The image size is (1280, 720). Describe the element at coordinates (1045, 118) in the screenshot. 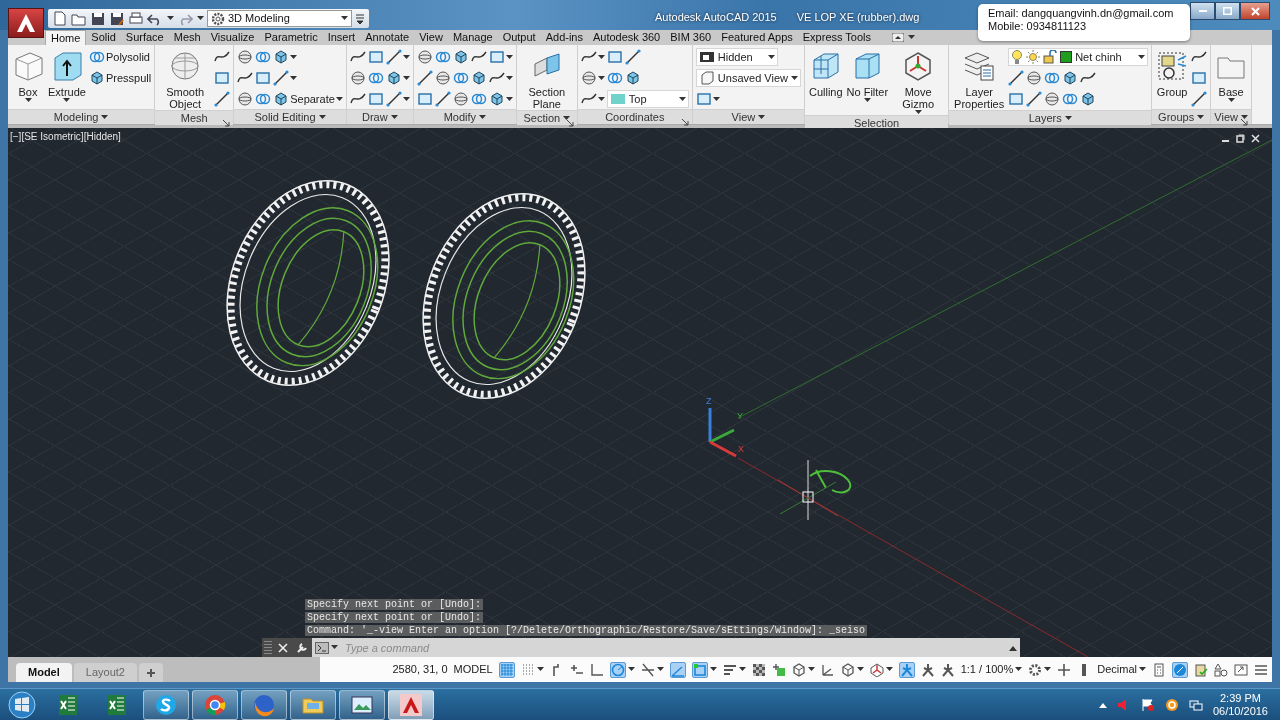

I see `panel-title: Layers` at that location.